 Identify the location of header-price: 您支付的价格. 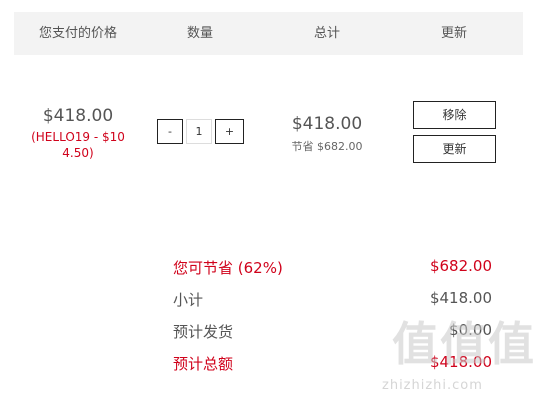
(78, 33).